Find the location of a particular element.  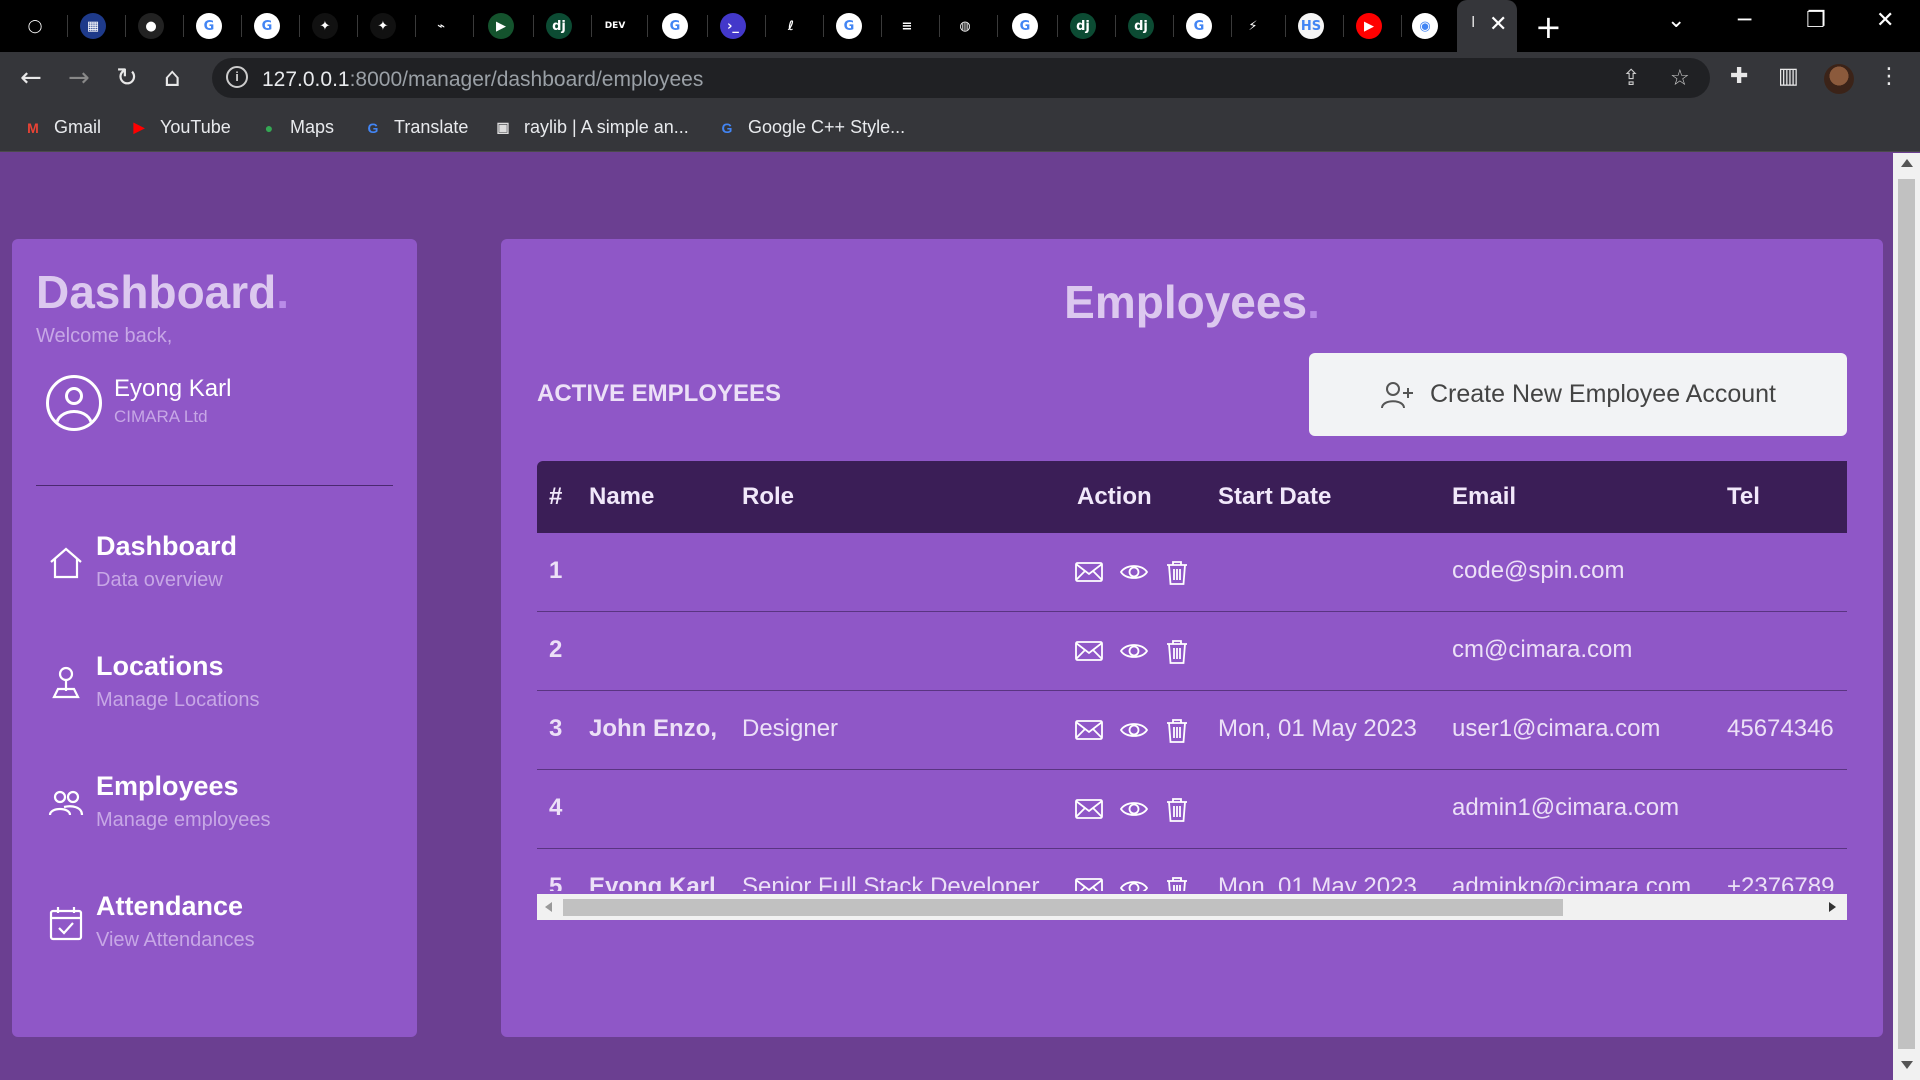

dev-icon: DEV is located at coordinates (615, 26).